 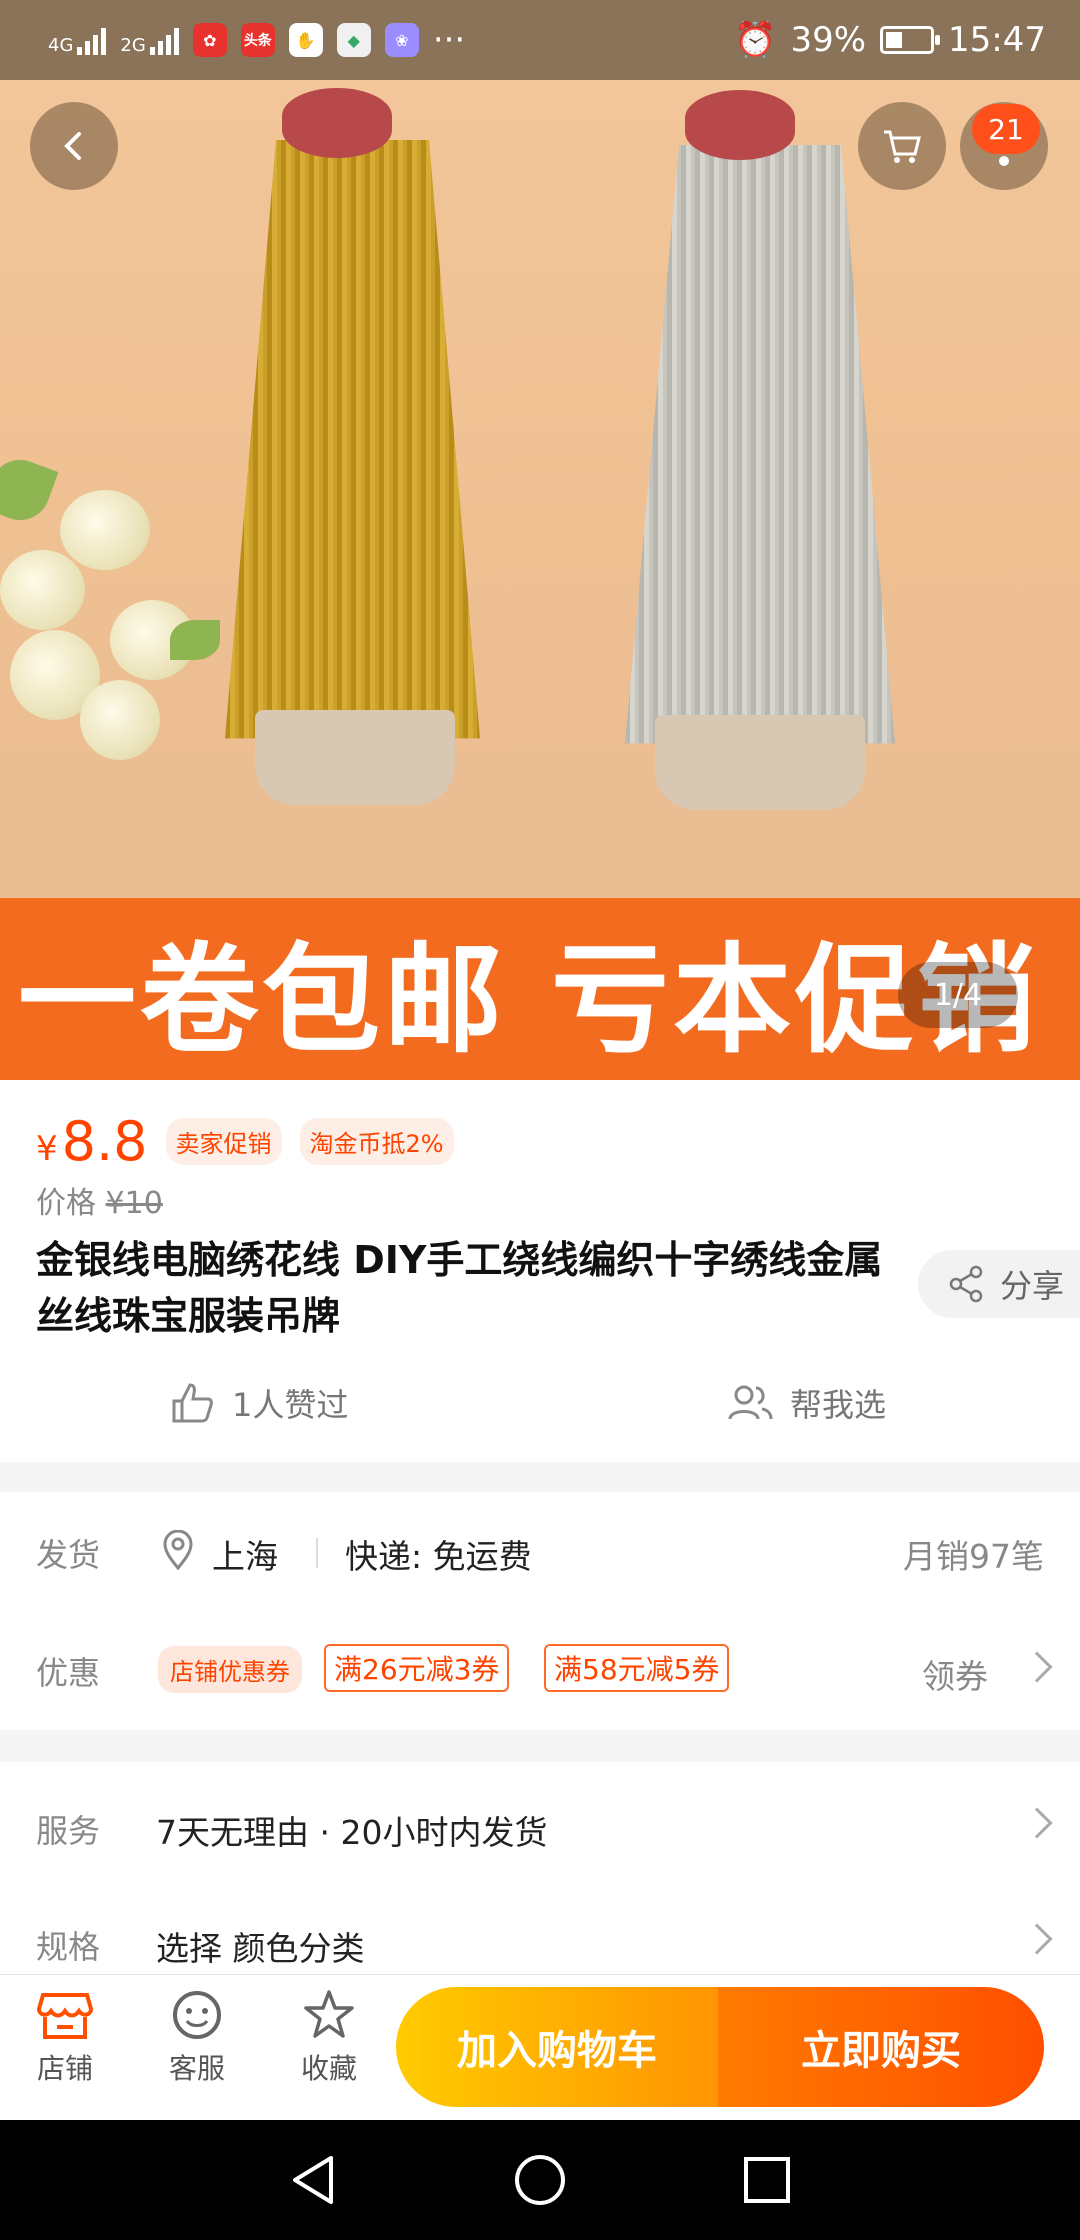 I want to click on nav-recents-icon, so click(x=767, y=2180).